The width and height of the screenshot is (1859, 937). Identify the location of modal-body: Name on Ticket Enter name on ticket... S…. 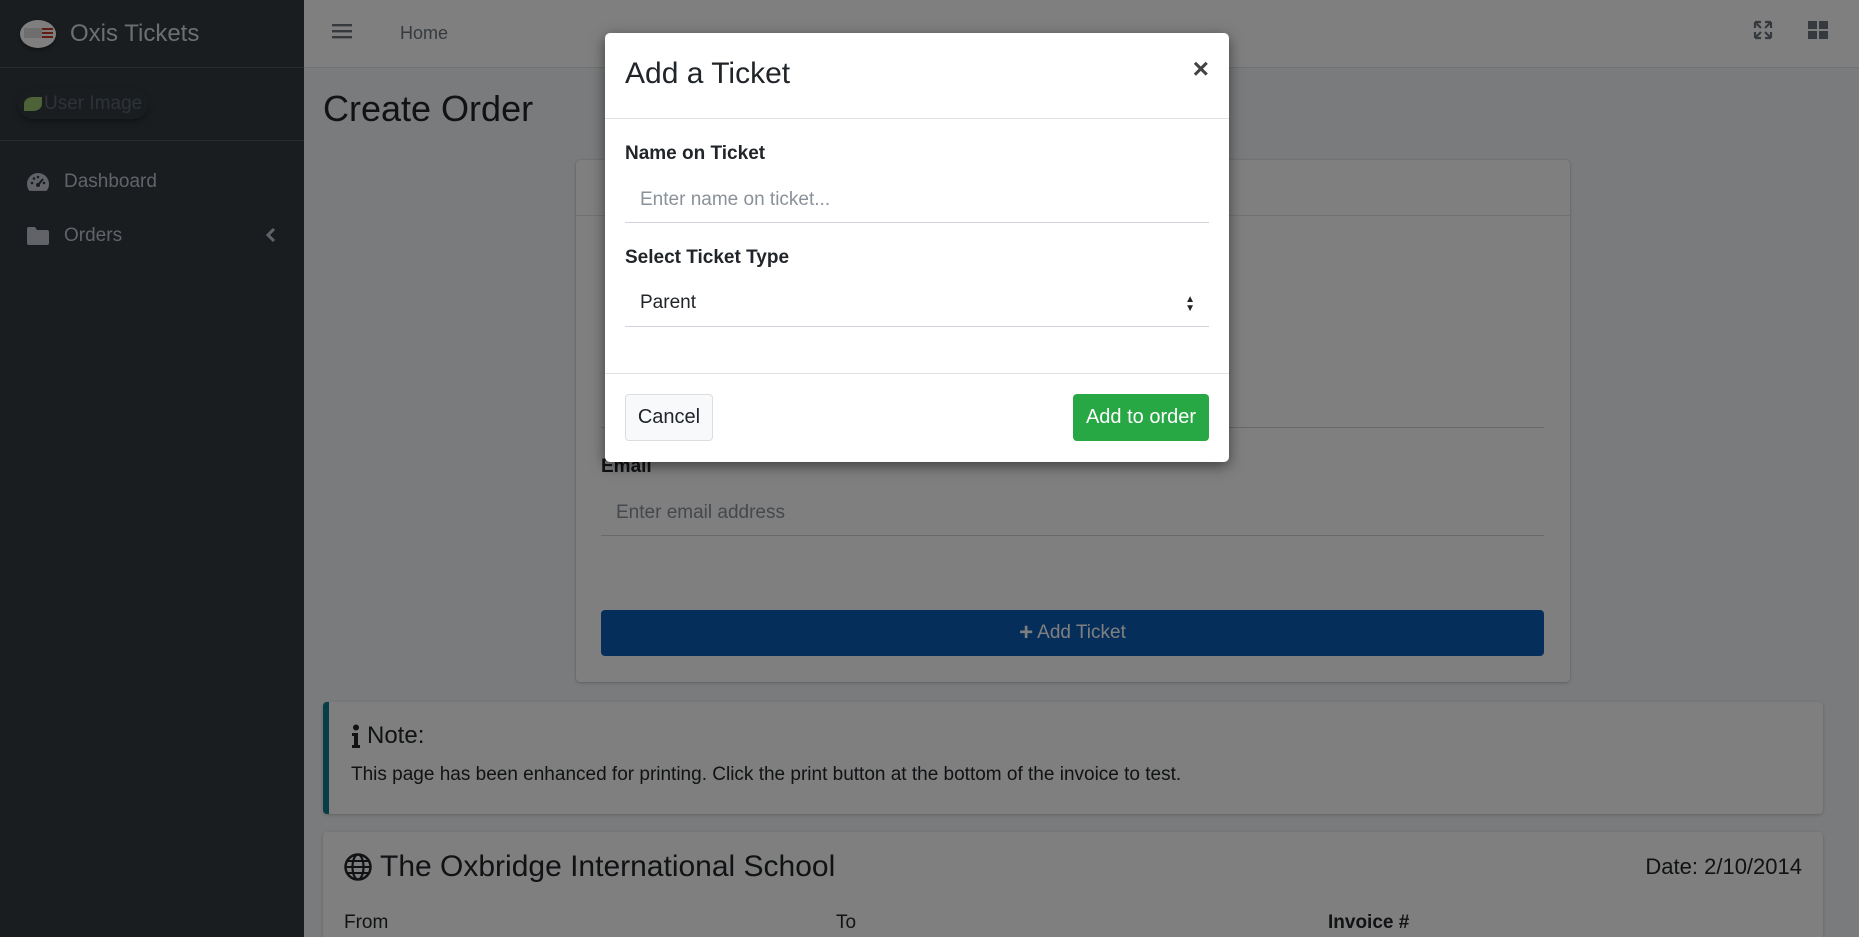
(917, 246).